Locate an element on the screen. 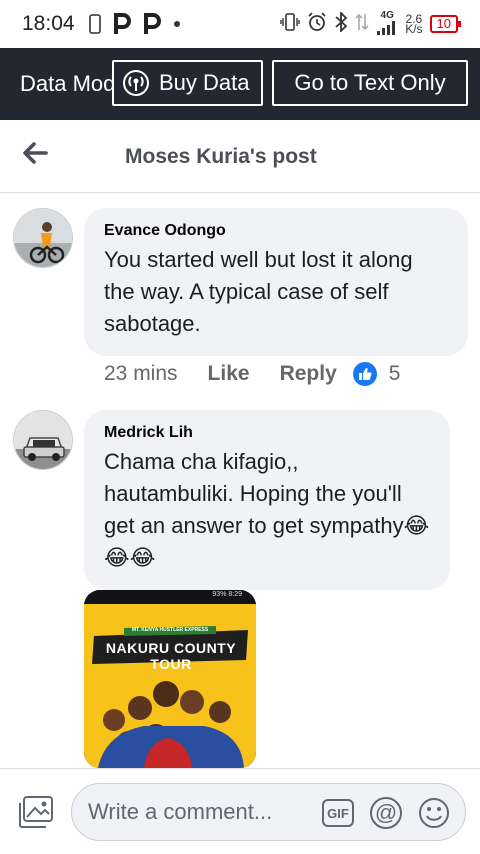 This screenshot has width=480, height=854. data-arrows-icon is located at coordinates (362, 24).